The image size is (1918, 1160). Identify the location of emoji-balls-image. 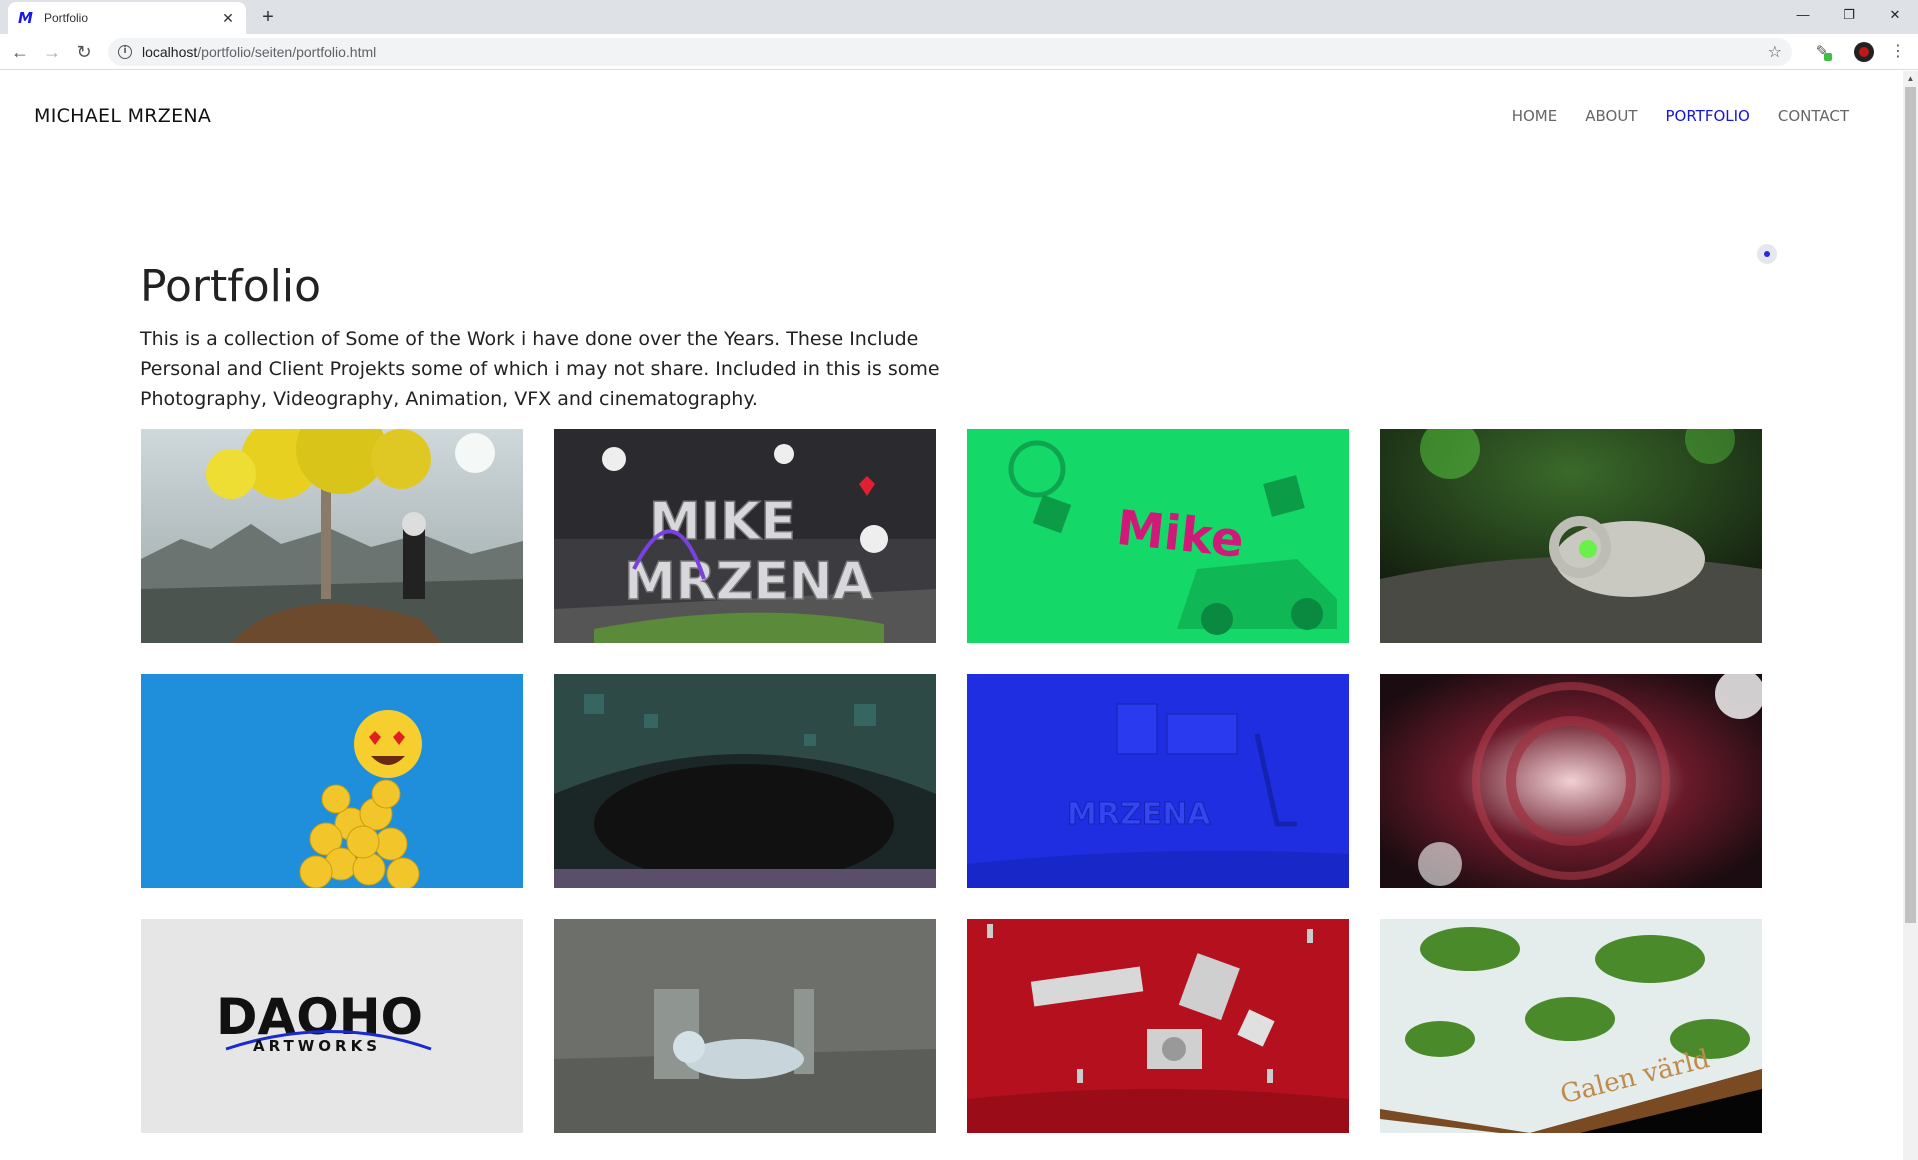
(332, 781).